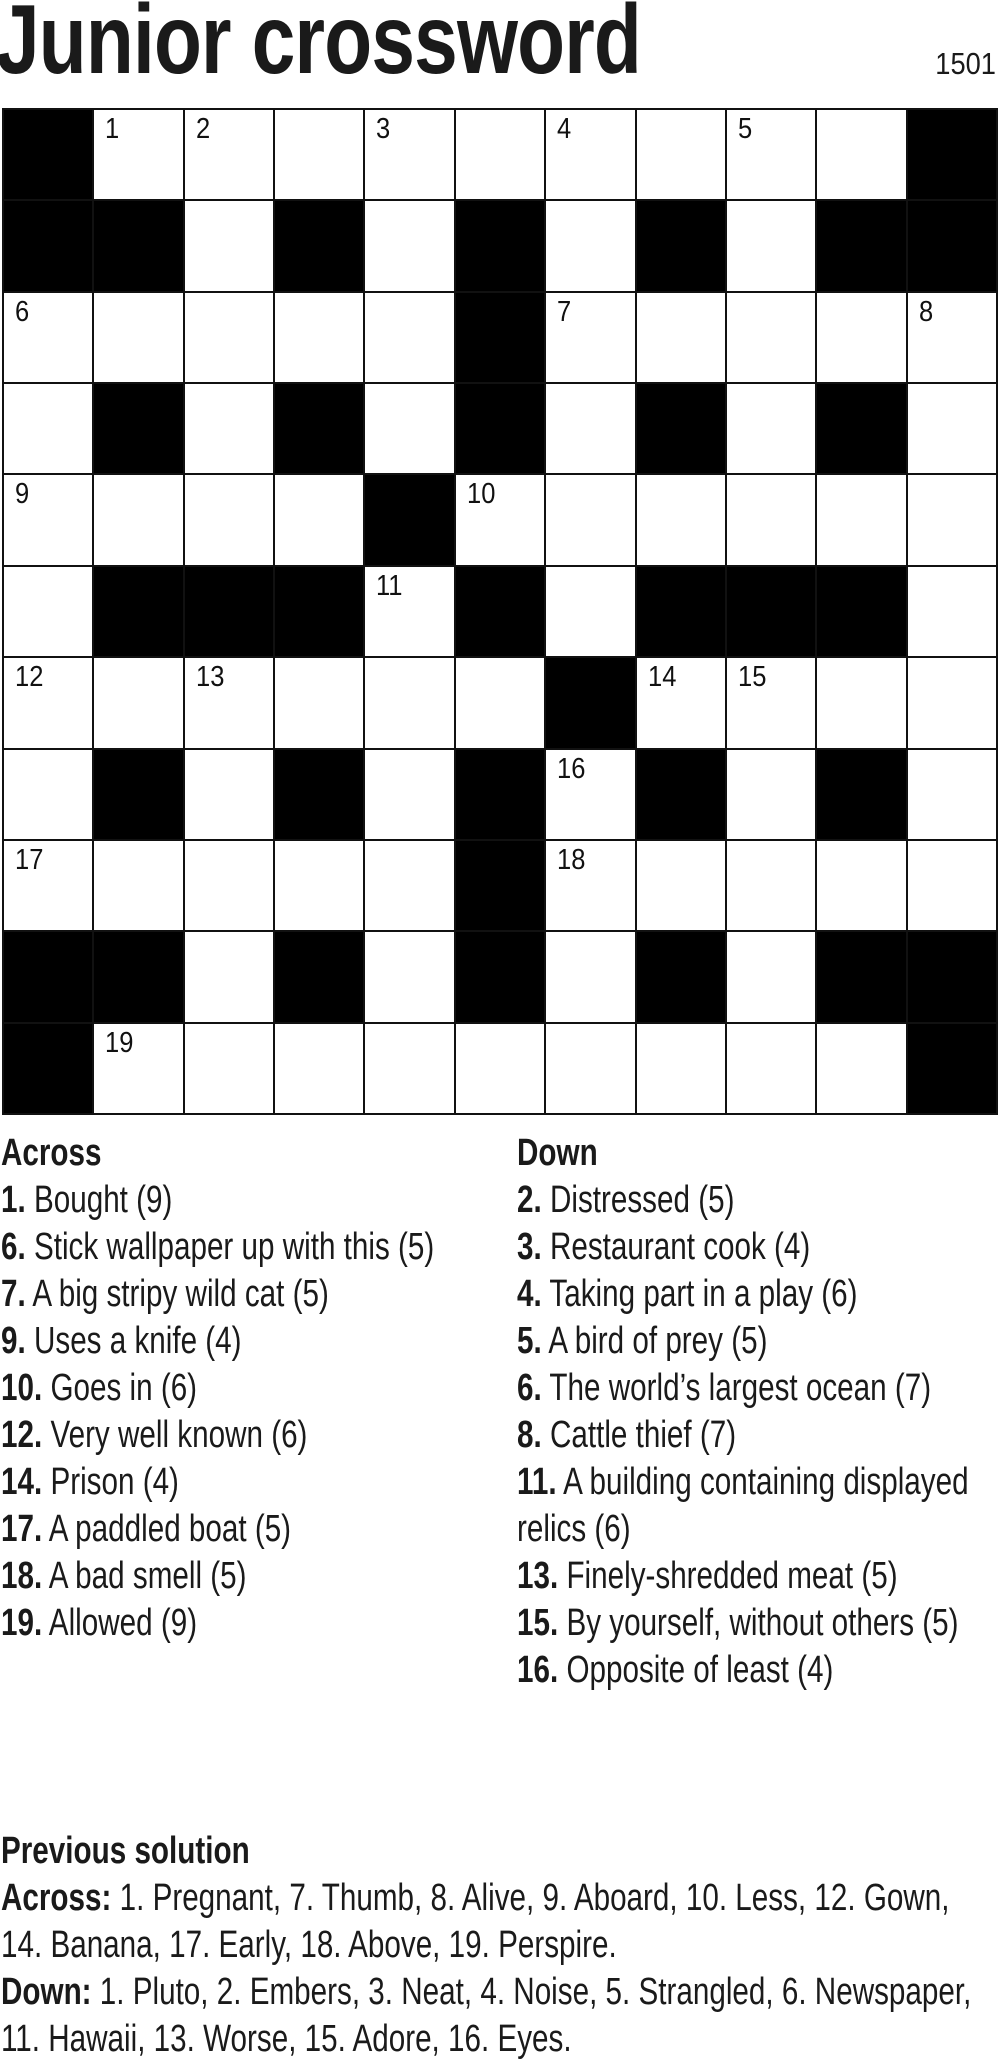  What do you see at coordinates (22, 1482) in the screenshot?
I see `clue-number-label: 14.` at bounding box center [22, 1482].